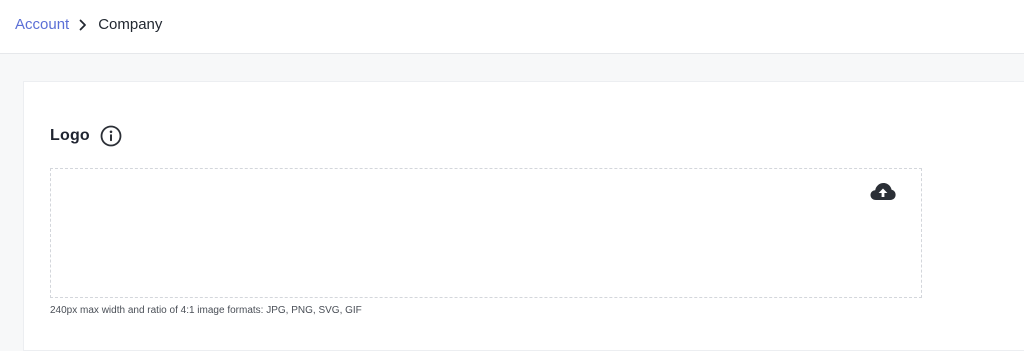 The width and height of the screenshot is (1024, 351). What do you see at coordinates (130, 24) in the screenshot?
I see `breadcrumb-current-company: Company` at bounding box center [130, 24].